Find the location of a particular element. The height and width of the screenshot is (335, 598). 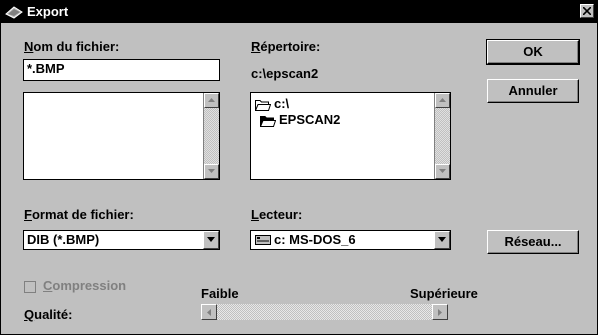

close-button is located at coordinates (587, 11).